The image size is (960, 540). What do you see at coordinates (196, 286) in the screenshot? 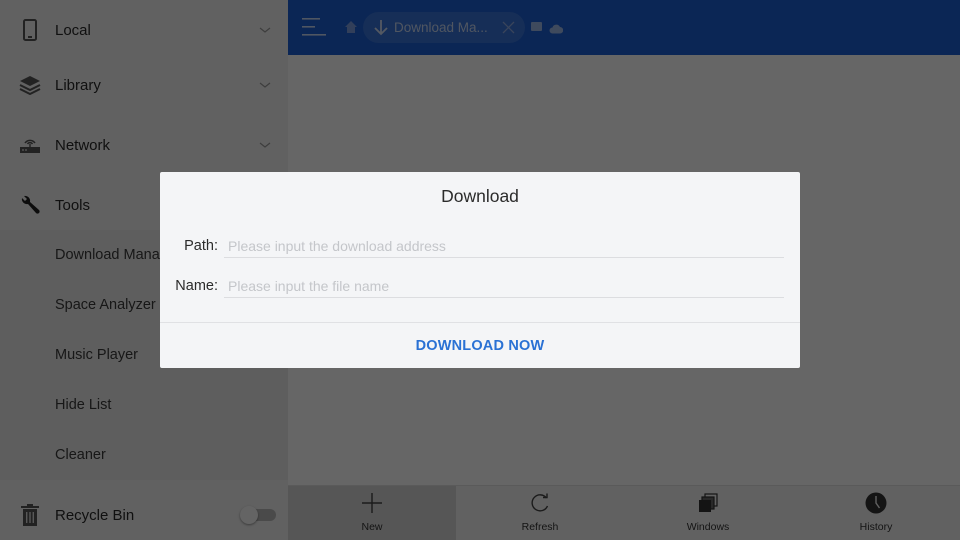
I see `name-label: Name:` at bounding box center [196, 286].